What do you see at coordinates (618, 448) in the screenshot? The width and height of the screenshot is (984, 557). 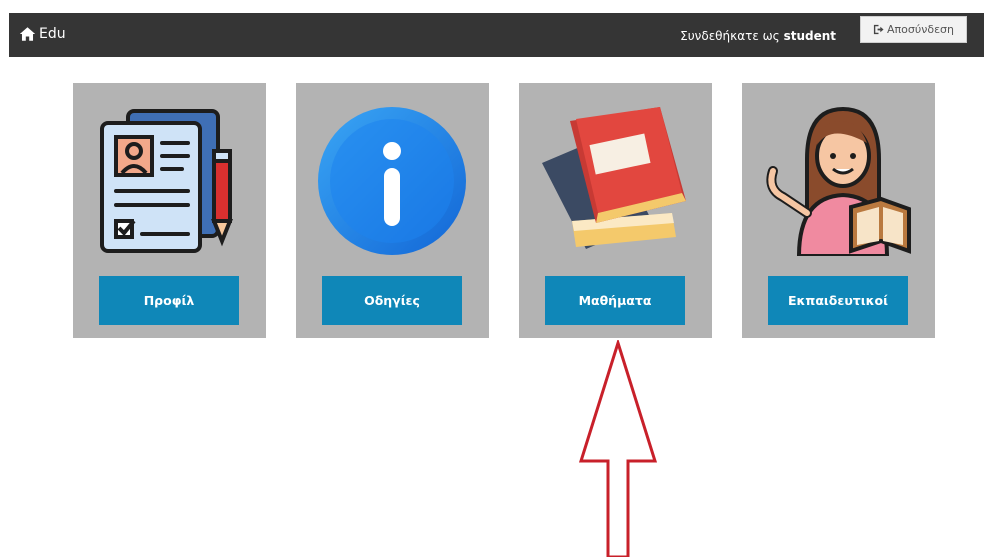 I see `up-arrow-annotation` at bounding box center [618, 448].